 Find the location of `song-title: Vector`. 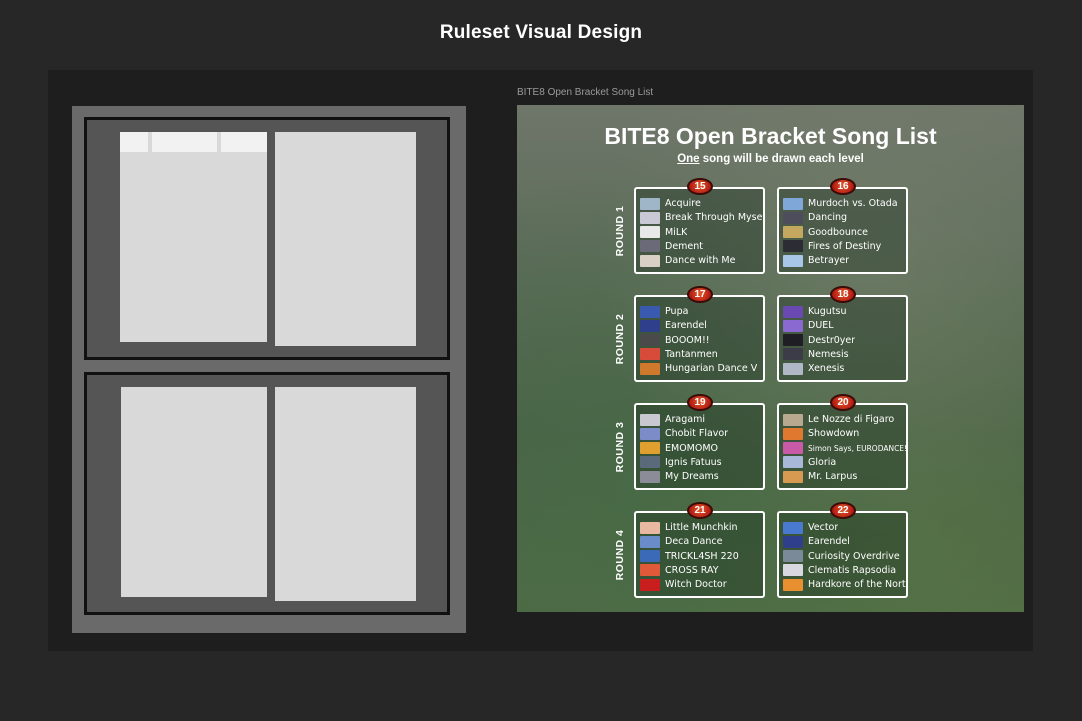

song-title: Vector is located at coordinates (823, 527).